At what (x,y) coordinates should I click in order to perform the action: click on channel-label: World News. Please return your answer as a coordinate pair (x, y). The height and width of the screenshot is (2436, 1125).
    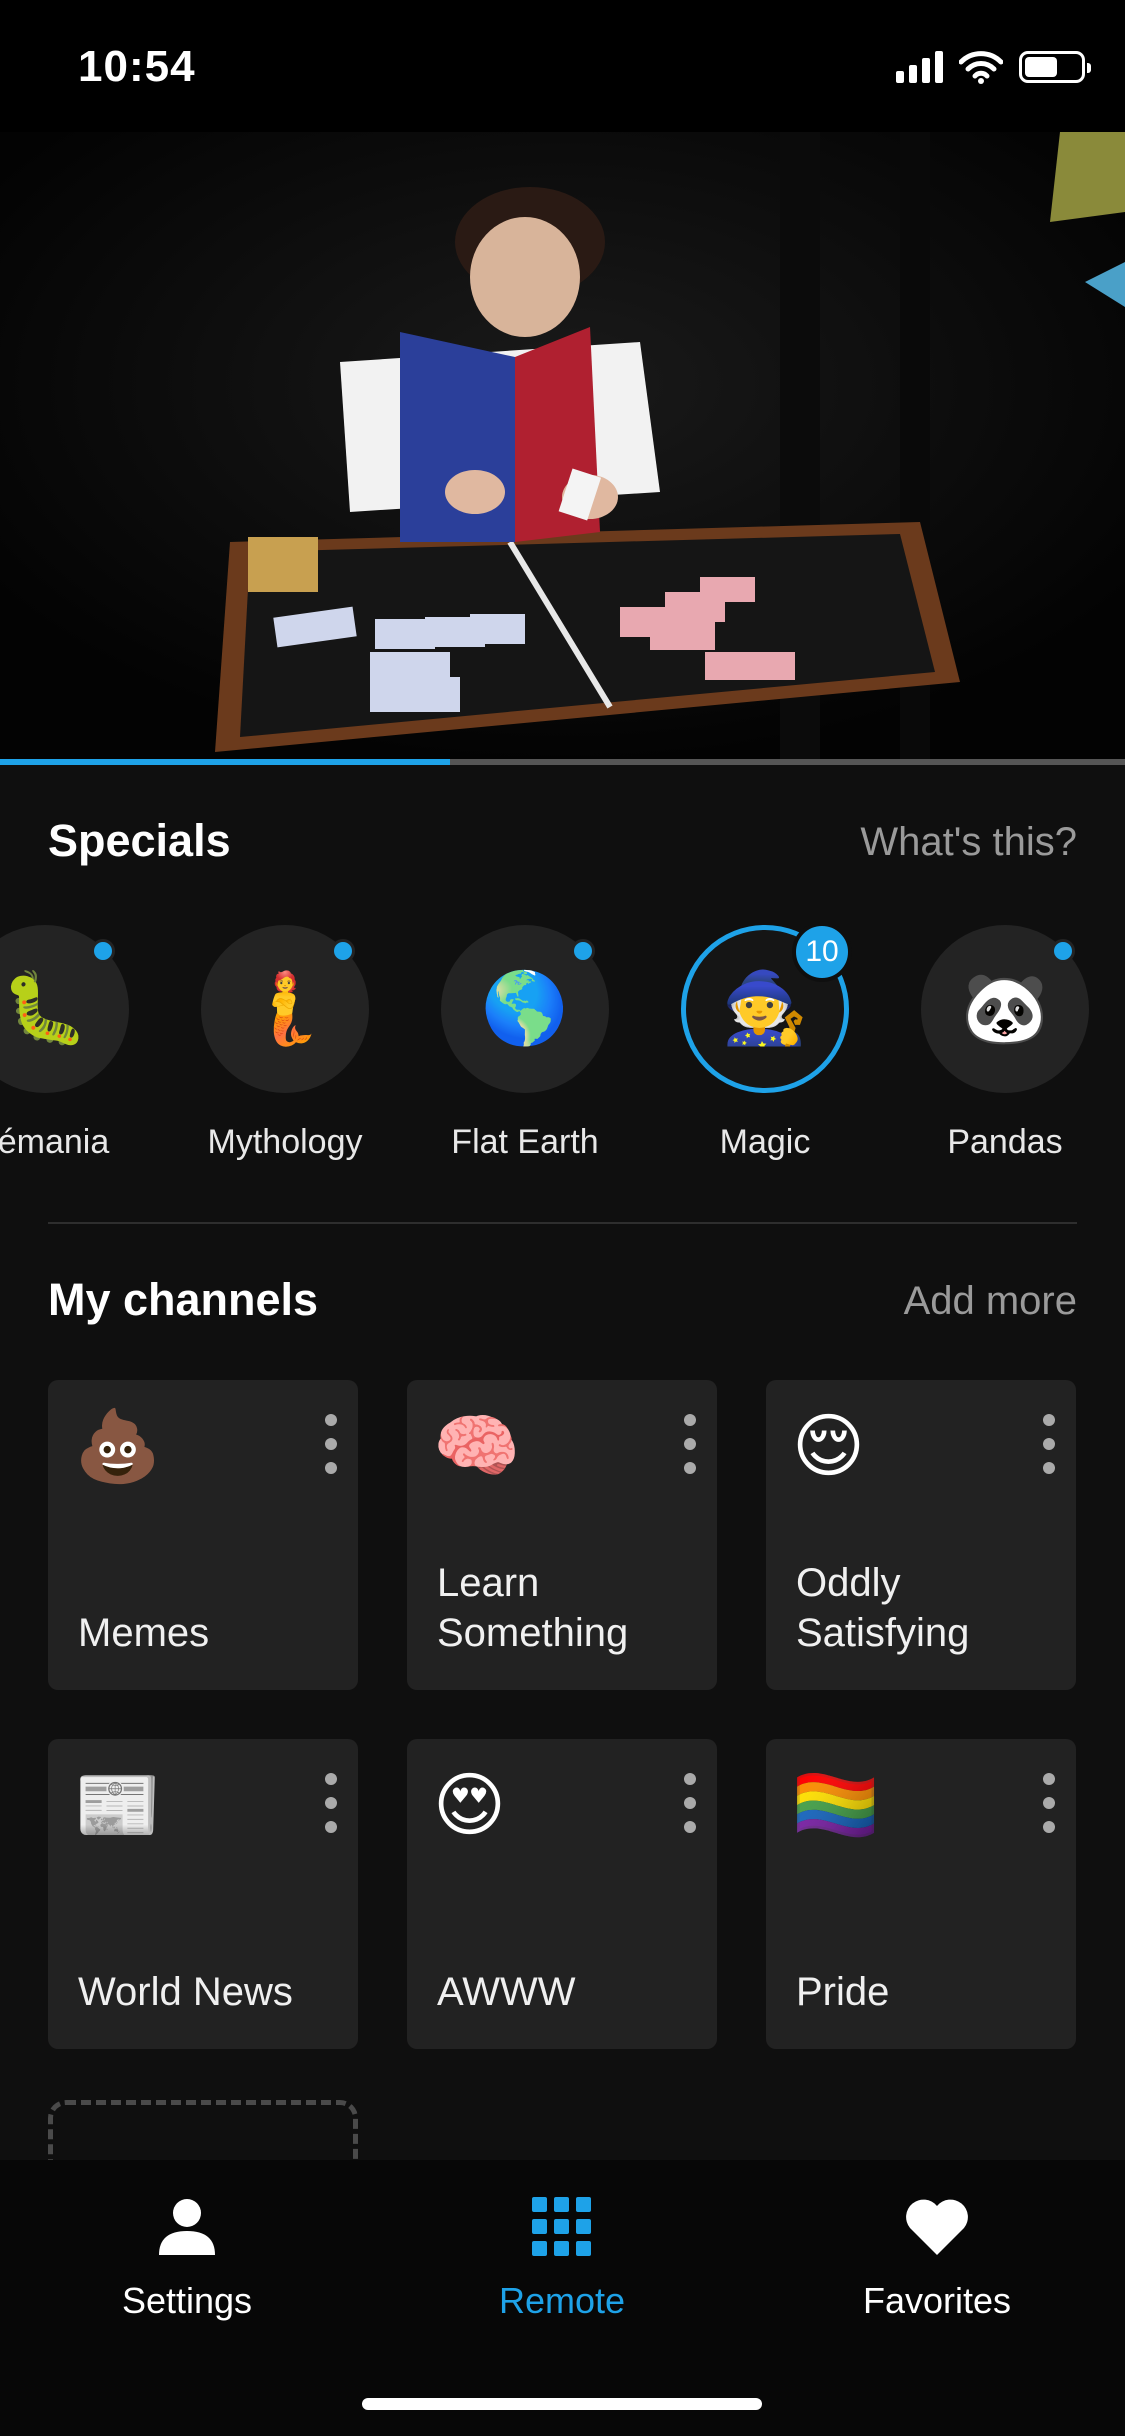
    Looking at the image, I should click on (185, 1992).